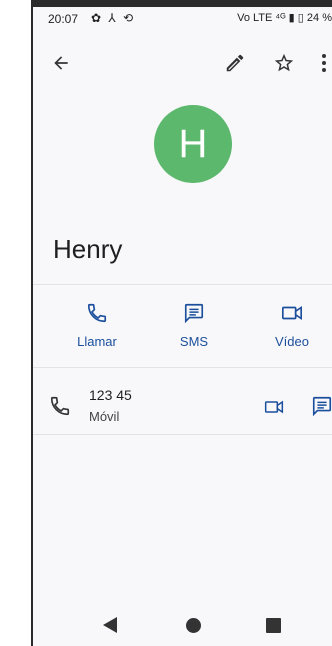  Describe the element at coordinates (292, 325) in the screenshot. I see `video-action-button: Vídeo` at that location.